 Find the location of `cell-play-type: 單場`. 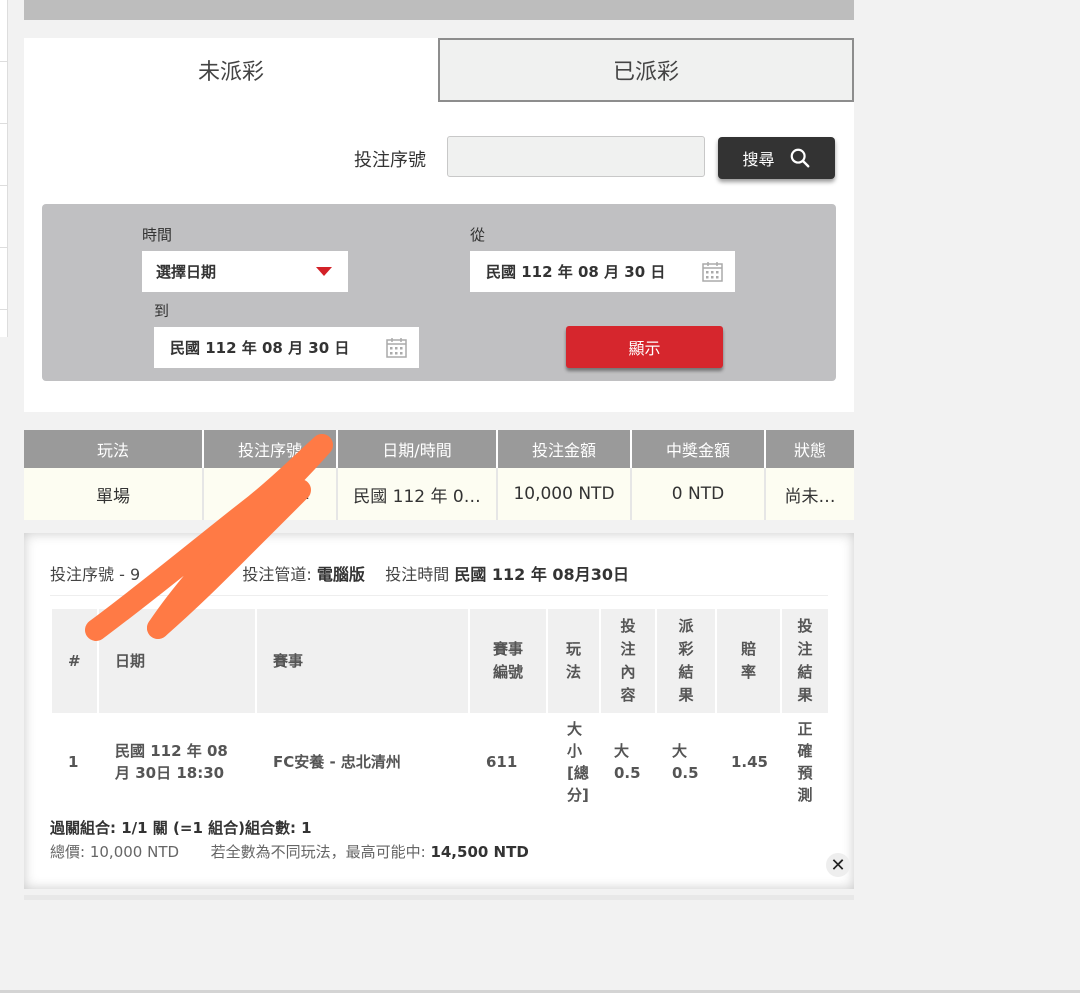

cell-play-type: 單場 is located at coordinates (114, 494).